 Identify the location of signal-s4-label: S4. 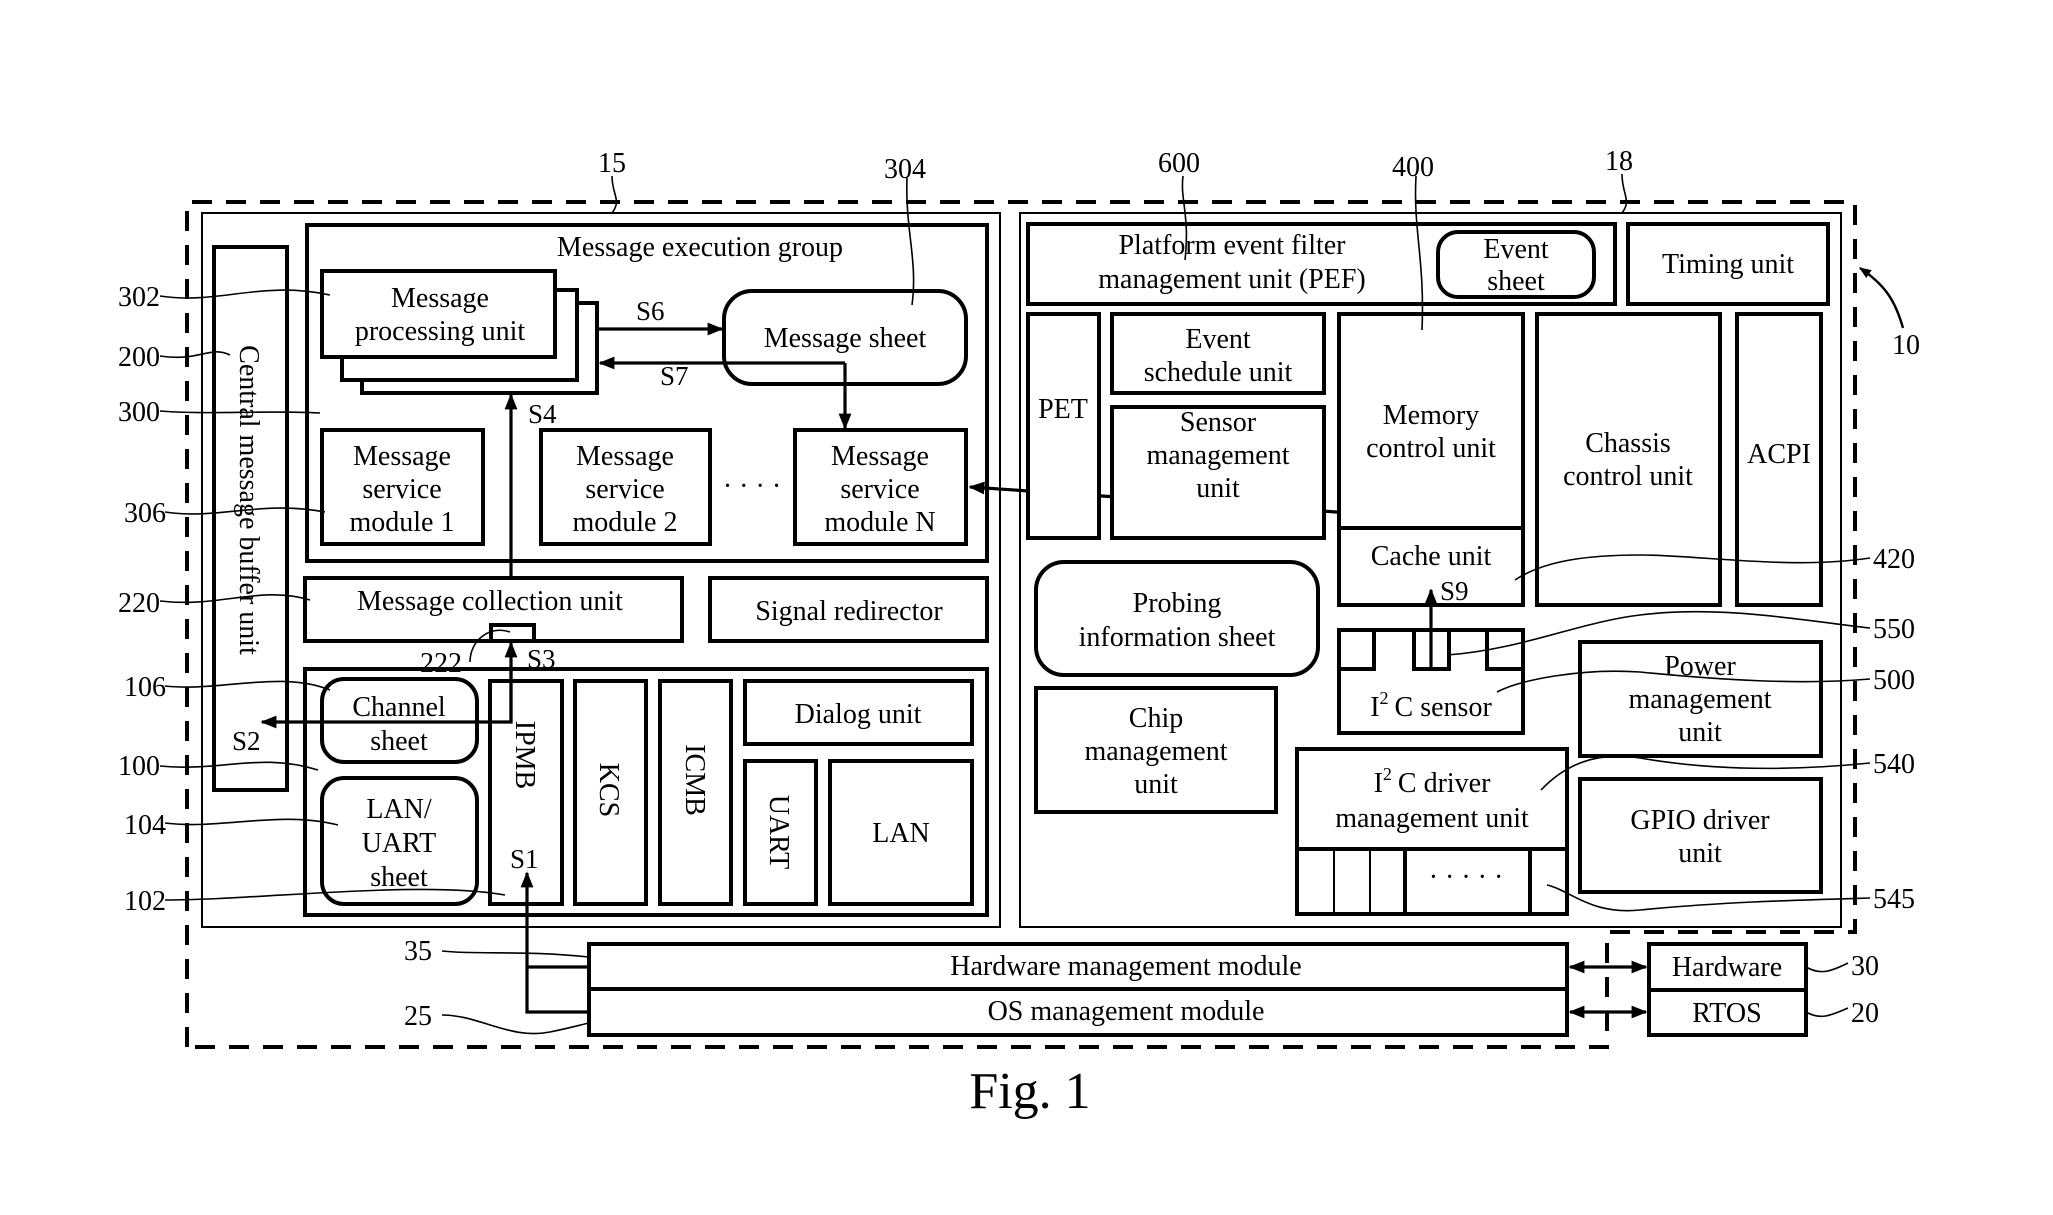
(542, 414).